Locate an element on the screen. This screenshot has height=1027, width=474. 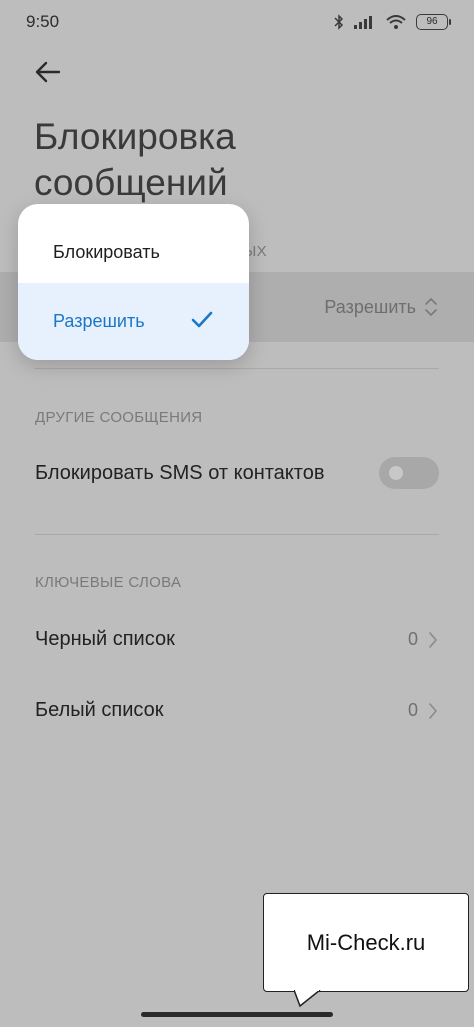
row-value-text: Разрешить is located at coordinates (370, 306).